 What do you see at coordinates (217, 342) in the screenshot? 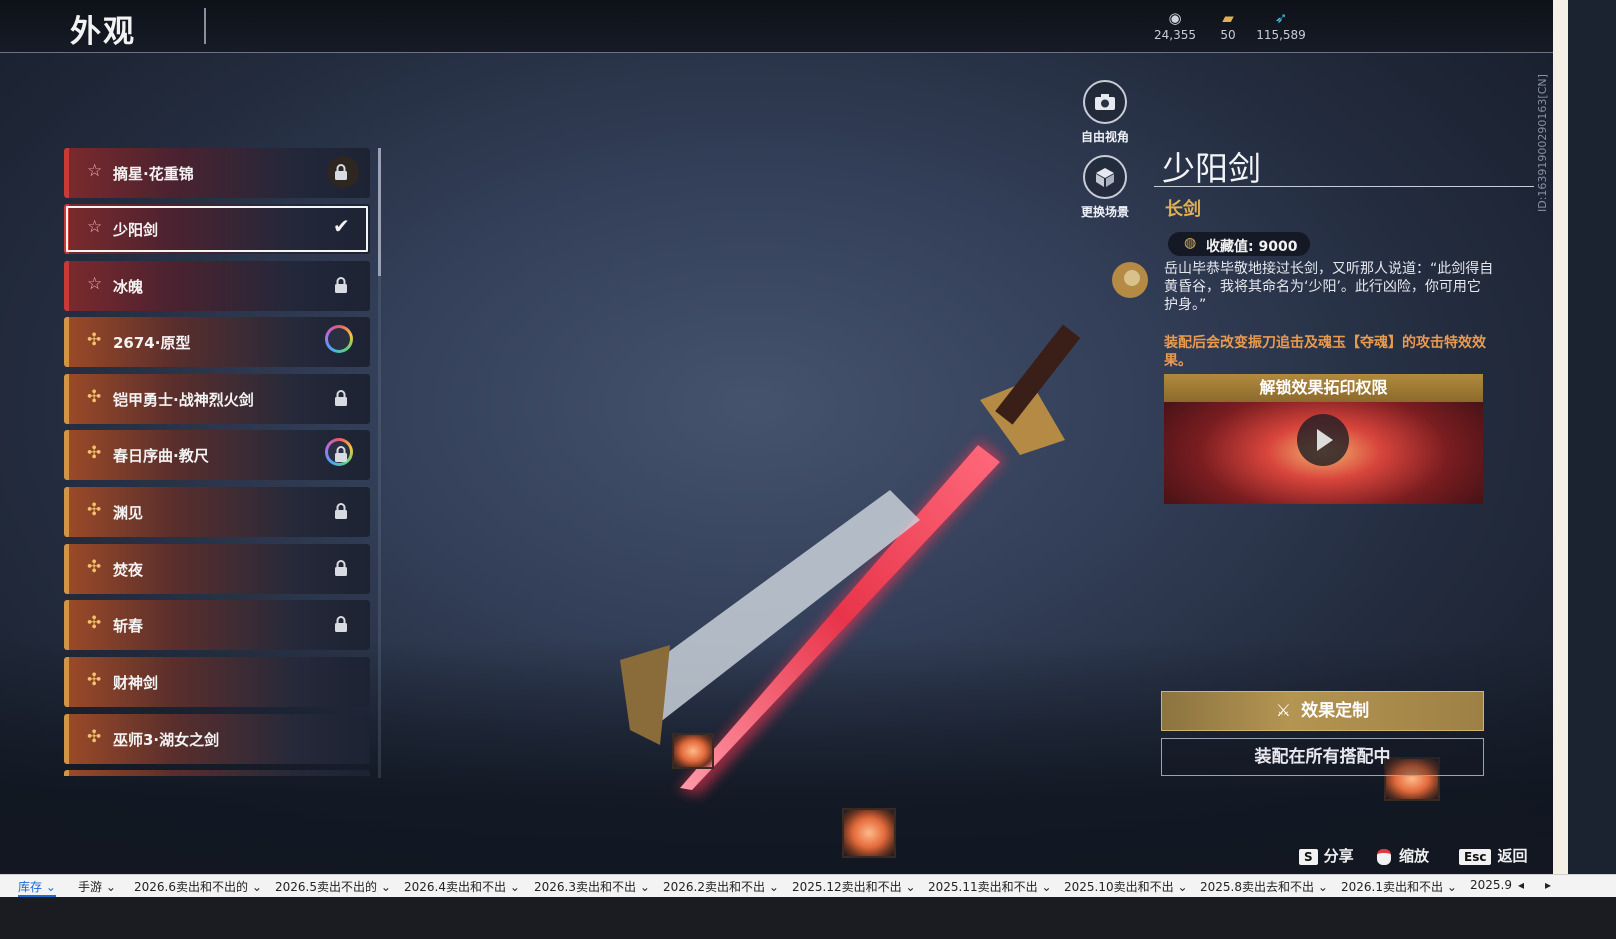
I see `list-item: ✣ 2674·原型` at bounding box center [217, 342].